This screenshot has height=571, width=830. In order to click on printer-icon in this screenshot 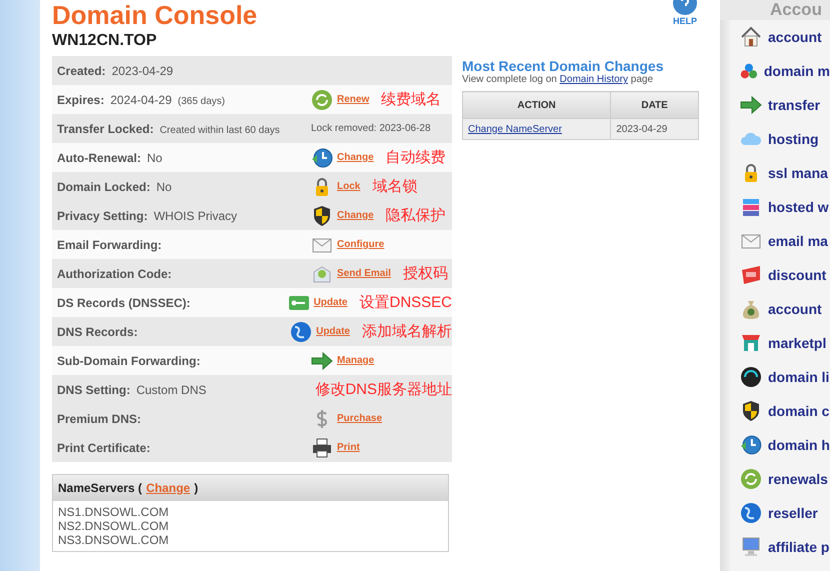, I will do `click(322, 447)`.